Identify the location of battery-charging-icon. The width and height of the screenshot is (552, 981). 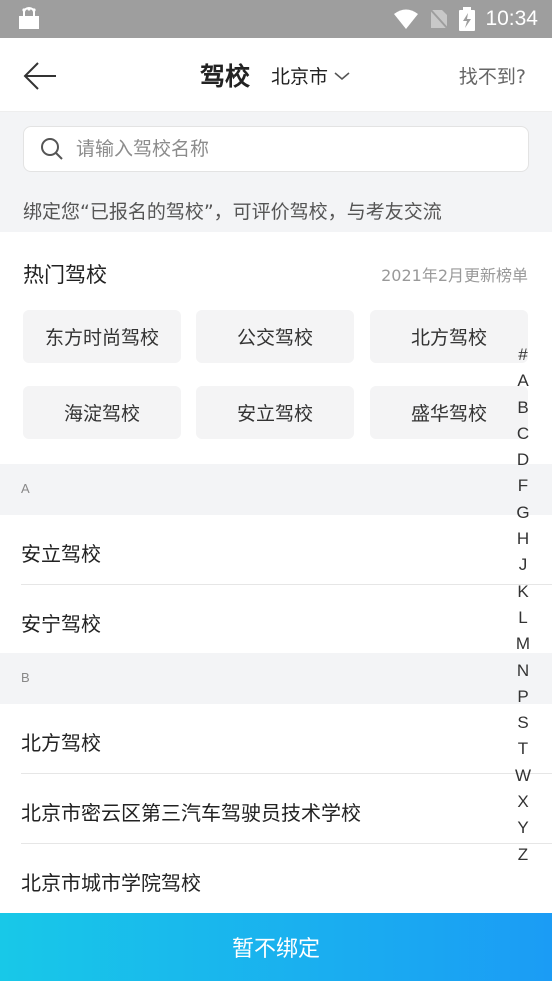
(467, 19).